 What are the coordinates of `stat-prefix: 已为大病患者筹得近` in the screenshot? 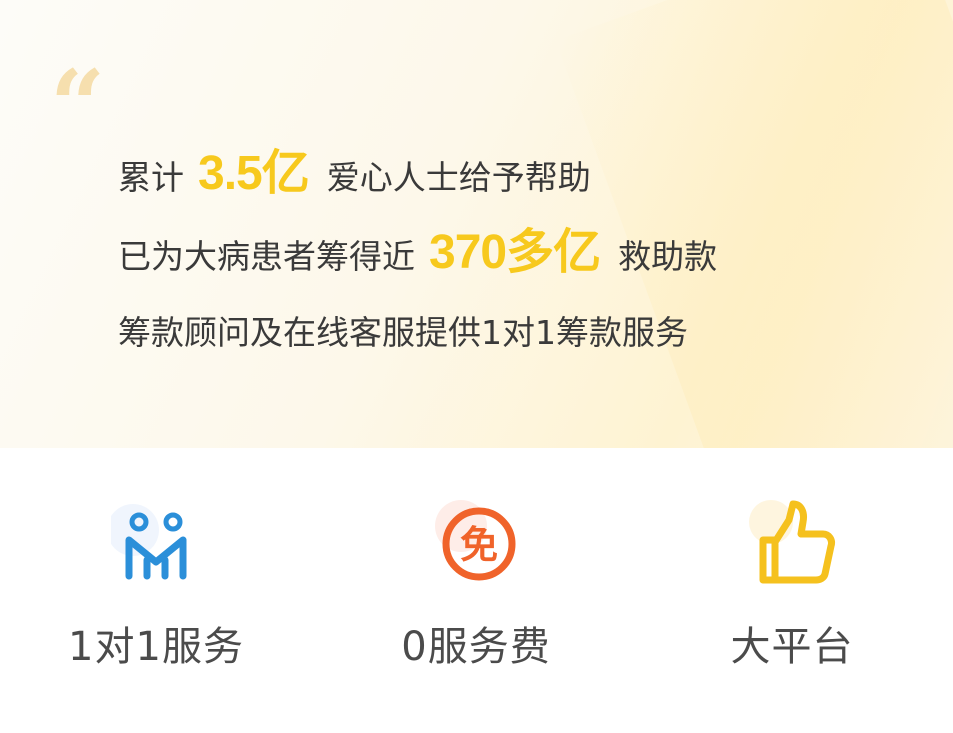 It's located at (266, 256).